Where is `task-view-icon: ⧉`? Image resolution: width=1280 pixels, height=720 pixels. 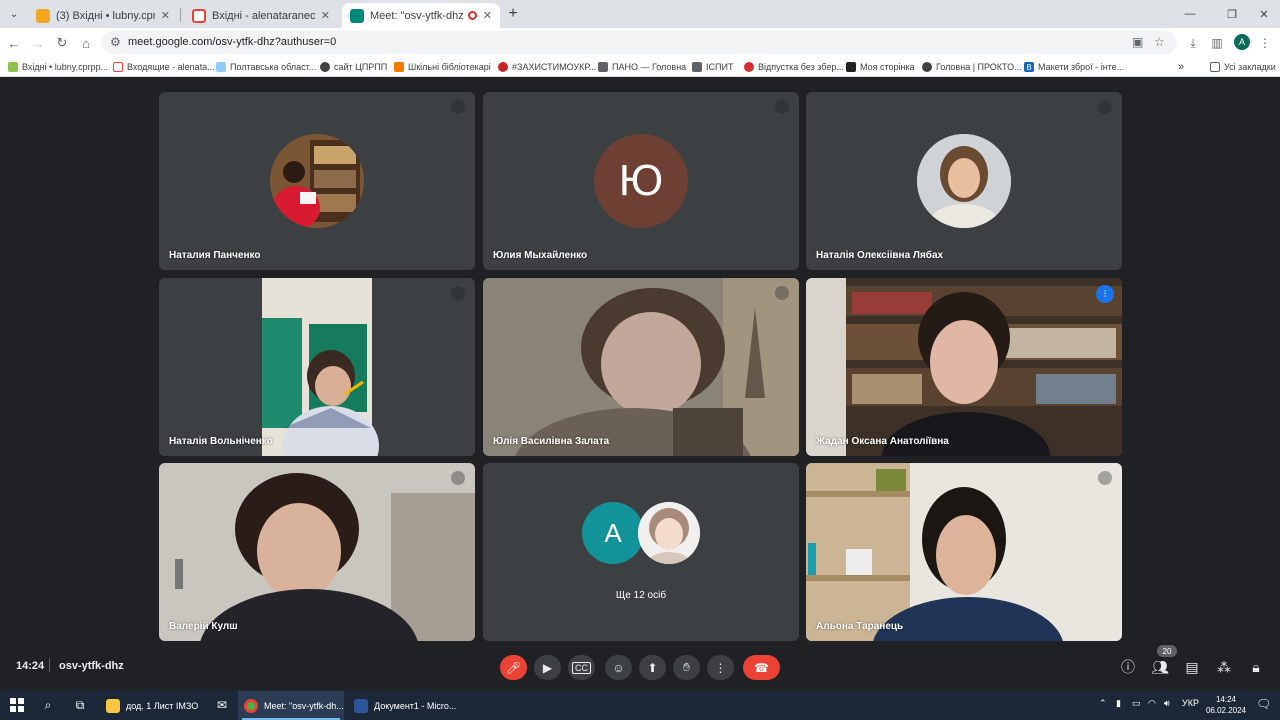 task-view-icon: ⧉ is located at coordinates (80, 705).